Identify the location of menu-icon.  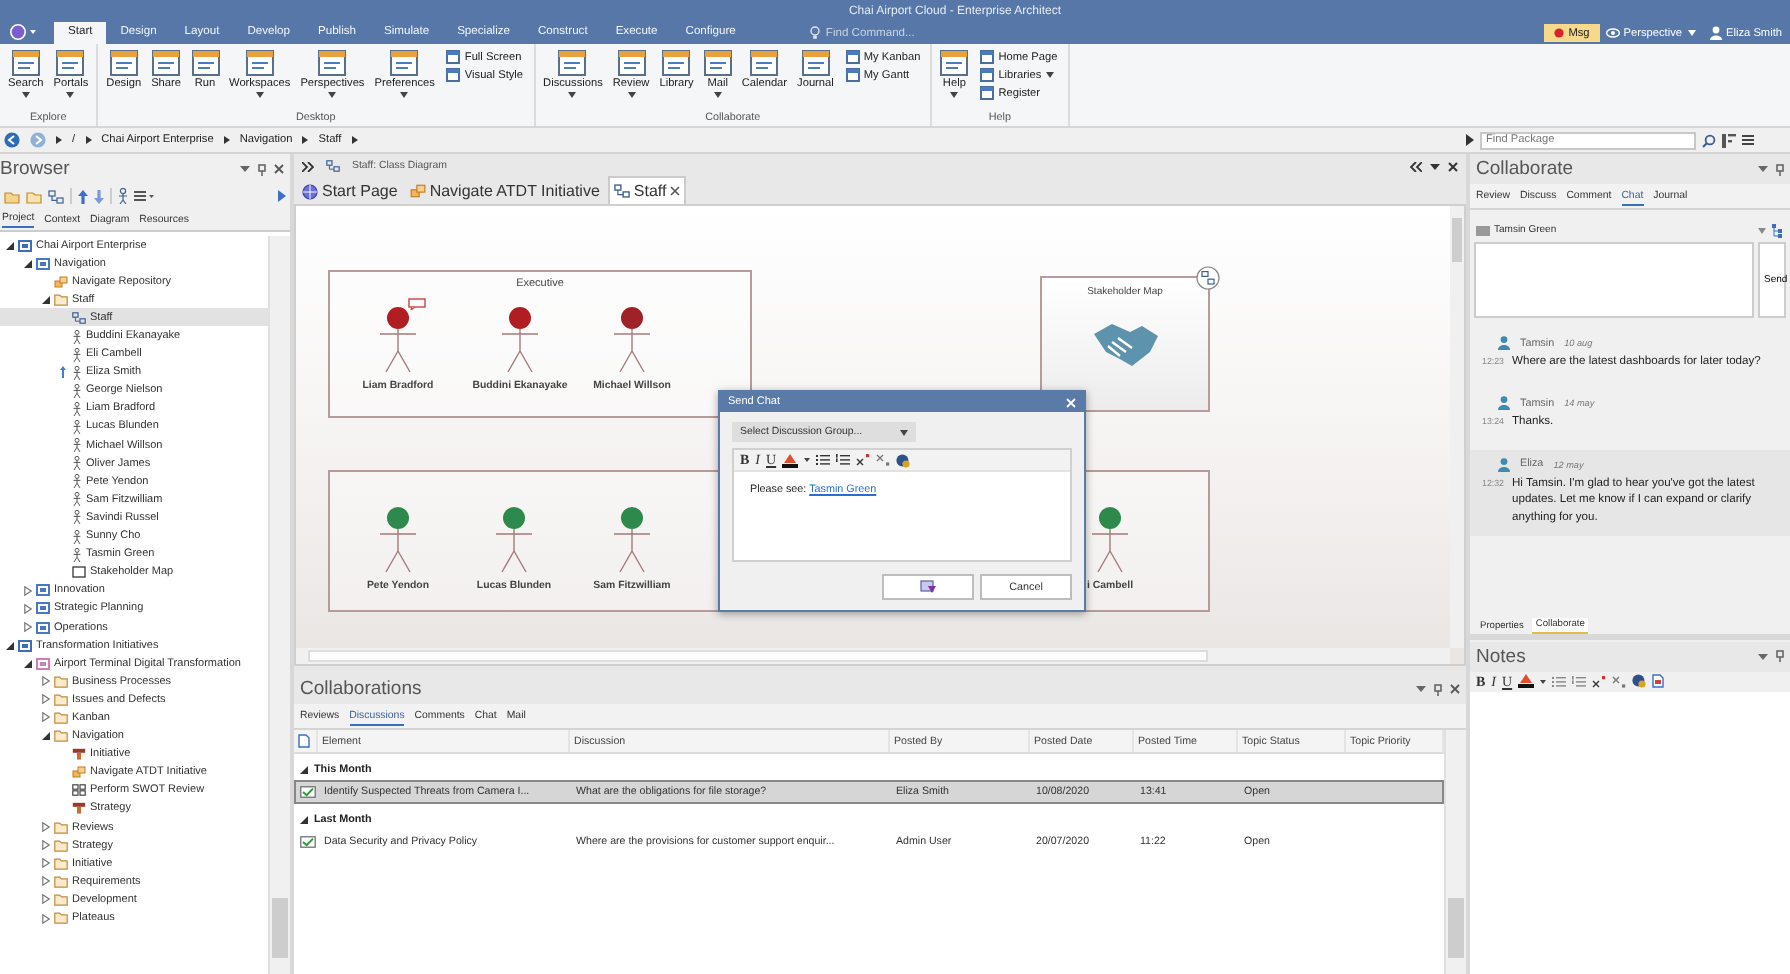
(1748, 140).